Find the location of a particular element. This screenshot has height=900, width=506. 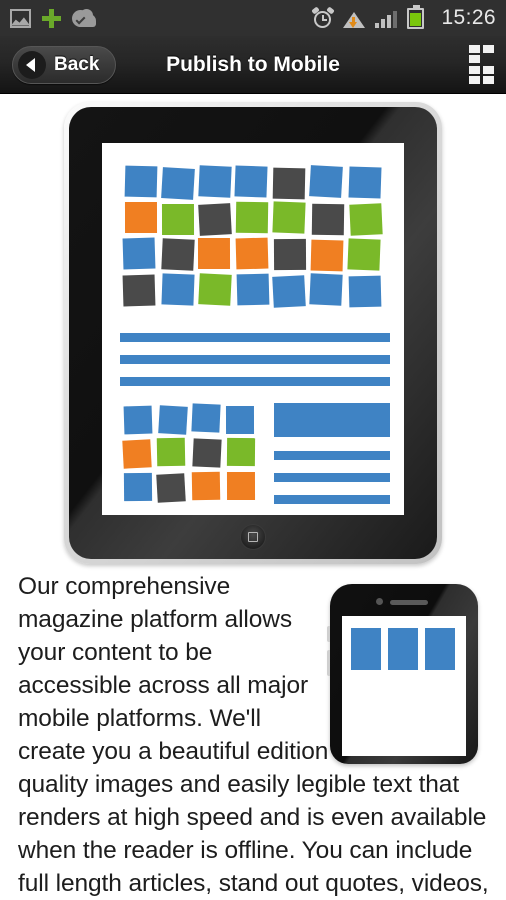

phone-illustration-wrap is located at coordinates (402, 674).